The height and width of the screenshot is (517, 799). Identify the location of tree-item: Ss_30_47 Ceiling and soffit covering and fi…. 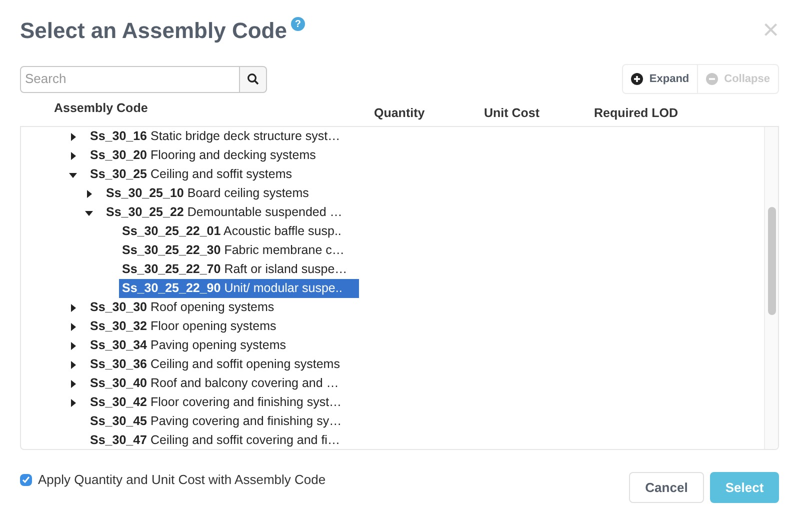
(215, 440).